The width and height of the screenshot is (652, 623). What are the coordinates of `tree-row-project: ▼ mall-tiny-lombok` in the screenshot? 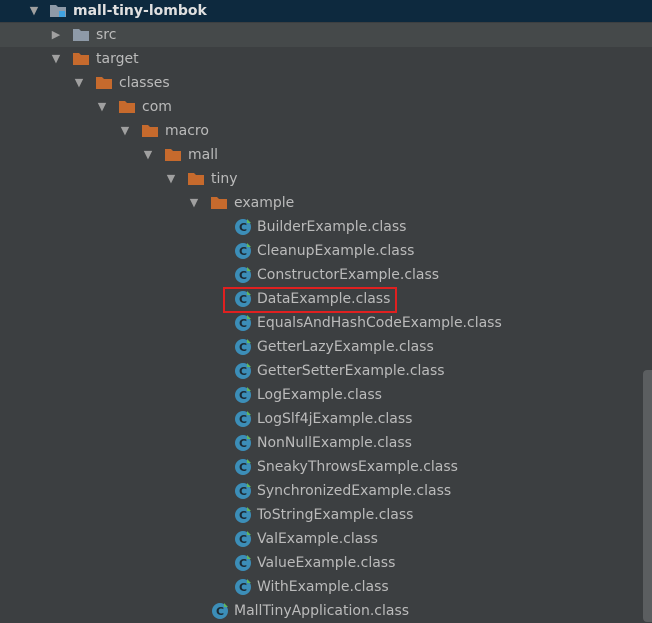 It's located at (326, 11).